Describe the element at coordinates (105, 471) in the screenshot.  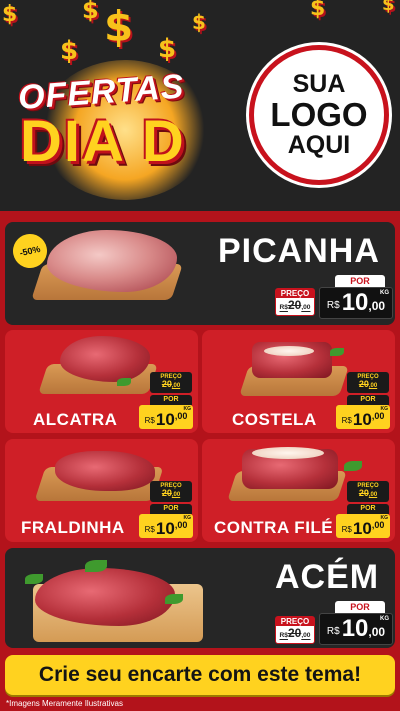
I see `fraldinha-image` at that location.